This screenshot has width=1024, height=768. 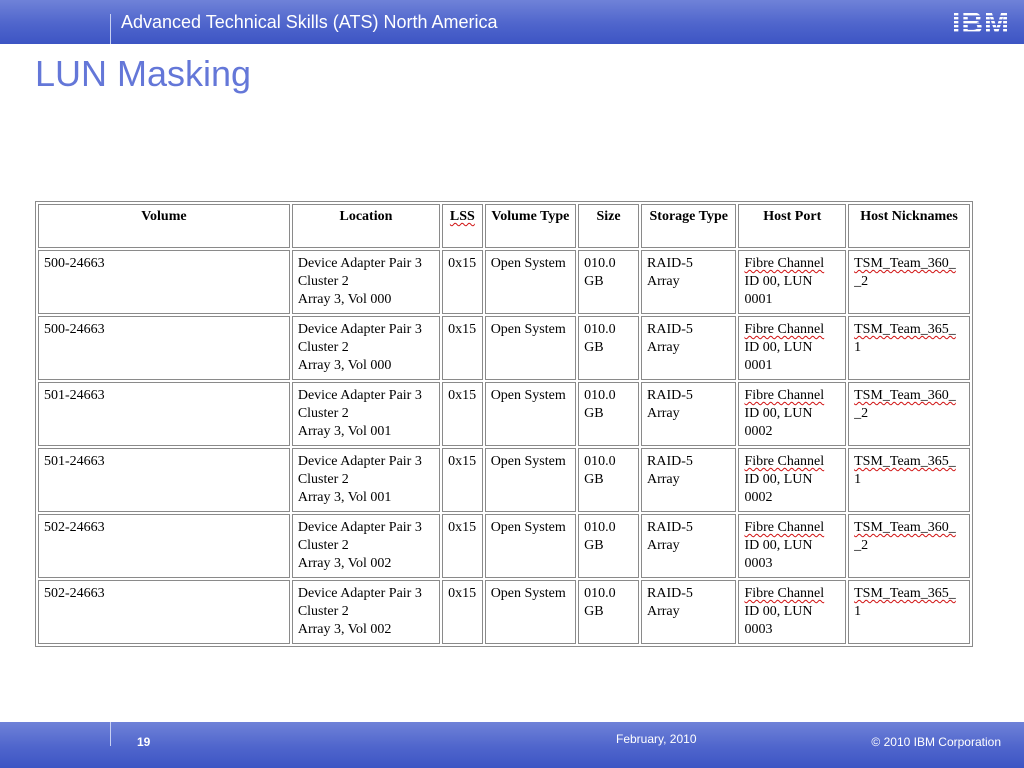 What do you see at coordinates (608, 226) in the screenshot?
I see `column-header-size: Size` at bounding box center [608, 226].